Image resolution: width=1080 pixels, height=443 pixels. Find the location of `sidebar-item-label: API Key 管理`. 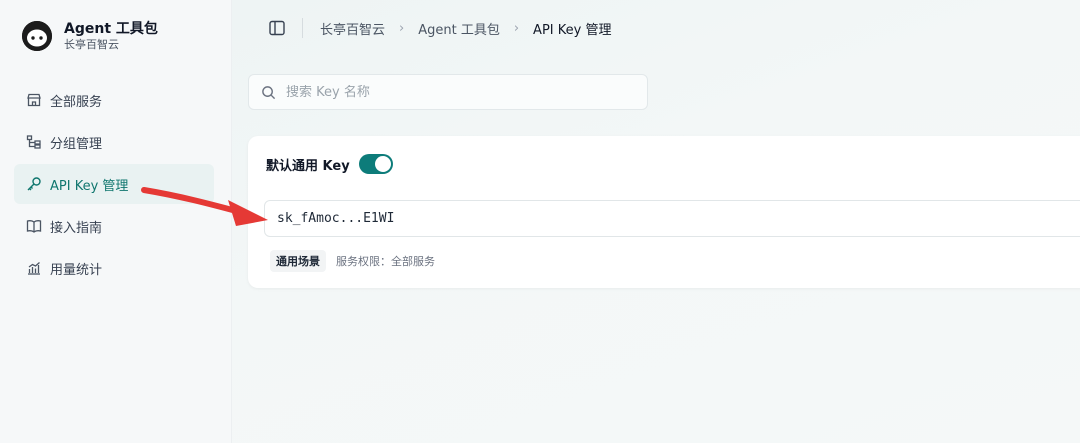

sidebar-item-label: API Key 管理 is located at coordinates (89, 186).